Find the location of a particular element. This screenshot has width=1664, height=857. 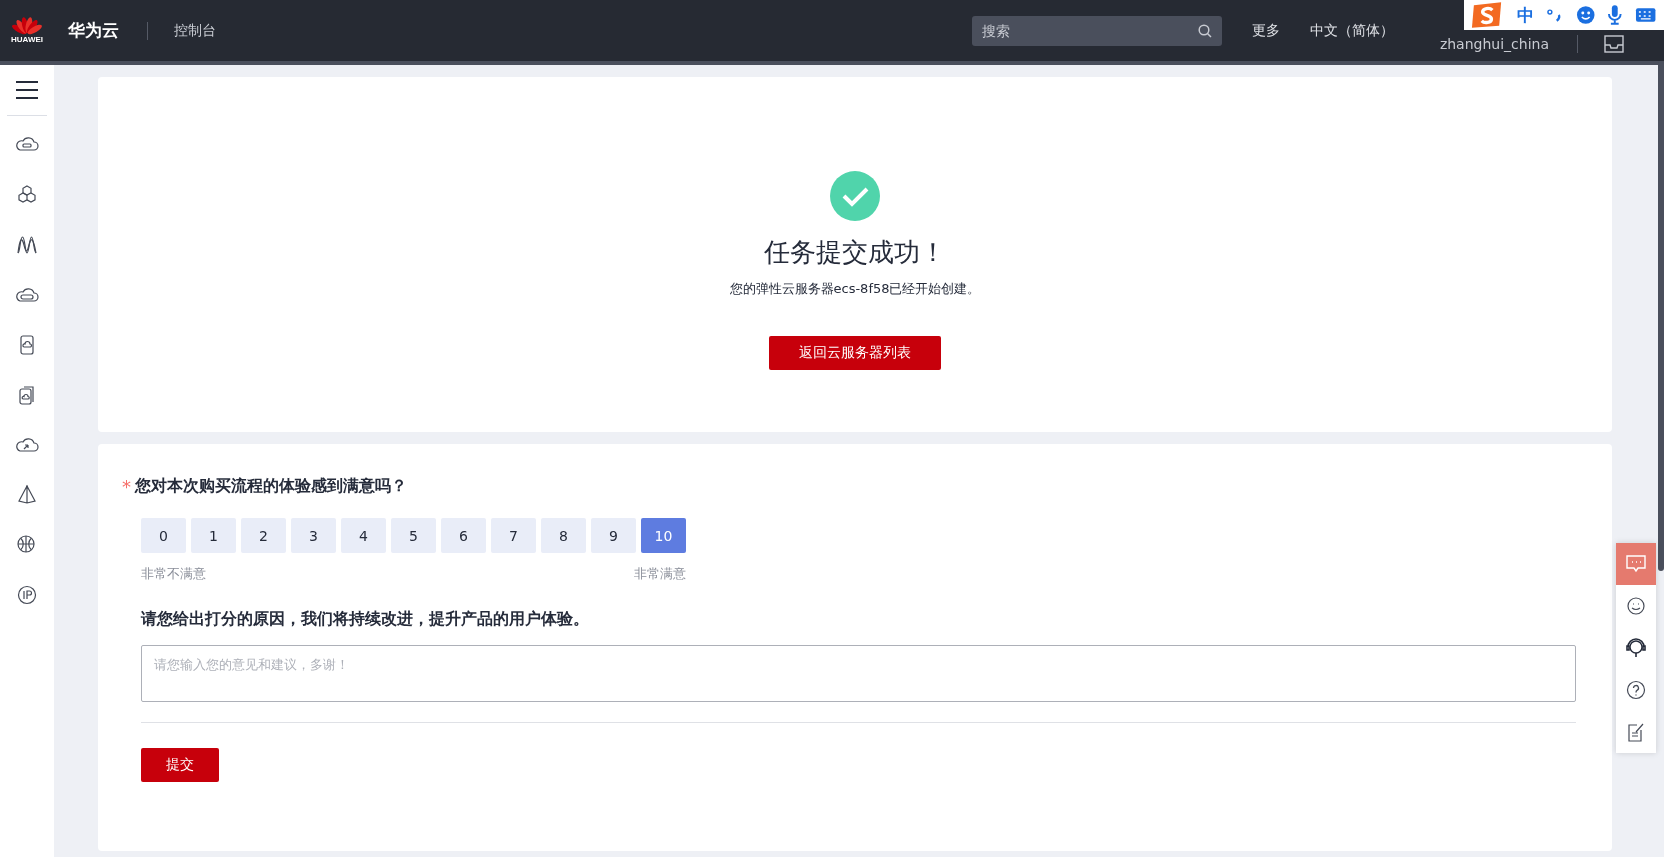

nav-link: 中文（简体） is located at coordinates (1351, 30).